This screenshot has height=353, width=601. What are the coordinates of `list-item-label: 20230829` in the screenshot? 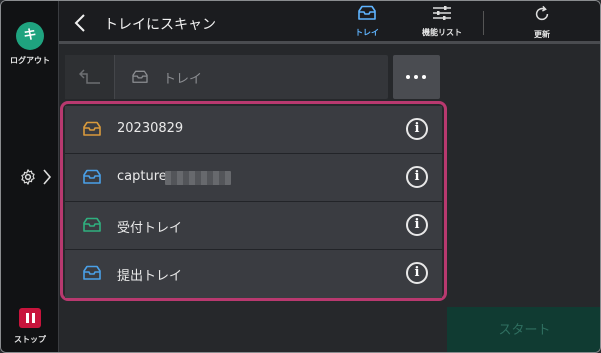 It's located at (150, 128).